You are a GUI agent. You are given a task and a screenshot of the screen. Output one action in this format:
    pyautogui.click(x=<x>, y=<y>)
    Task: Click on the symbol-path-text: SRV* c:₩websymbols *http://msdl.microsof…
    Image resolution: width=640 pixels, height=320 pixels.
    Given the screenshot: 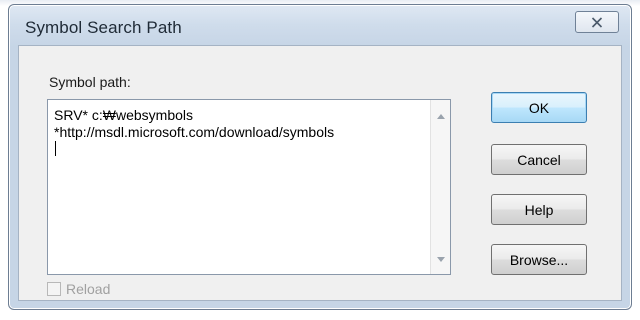 What is the action you would take?
    pyautogui.click(x=238, y=133)
    